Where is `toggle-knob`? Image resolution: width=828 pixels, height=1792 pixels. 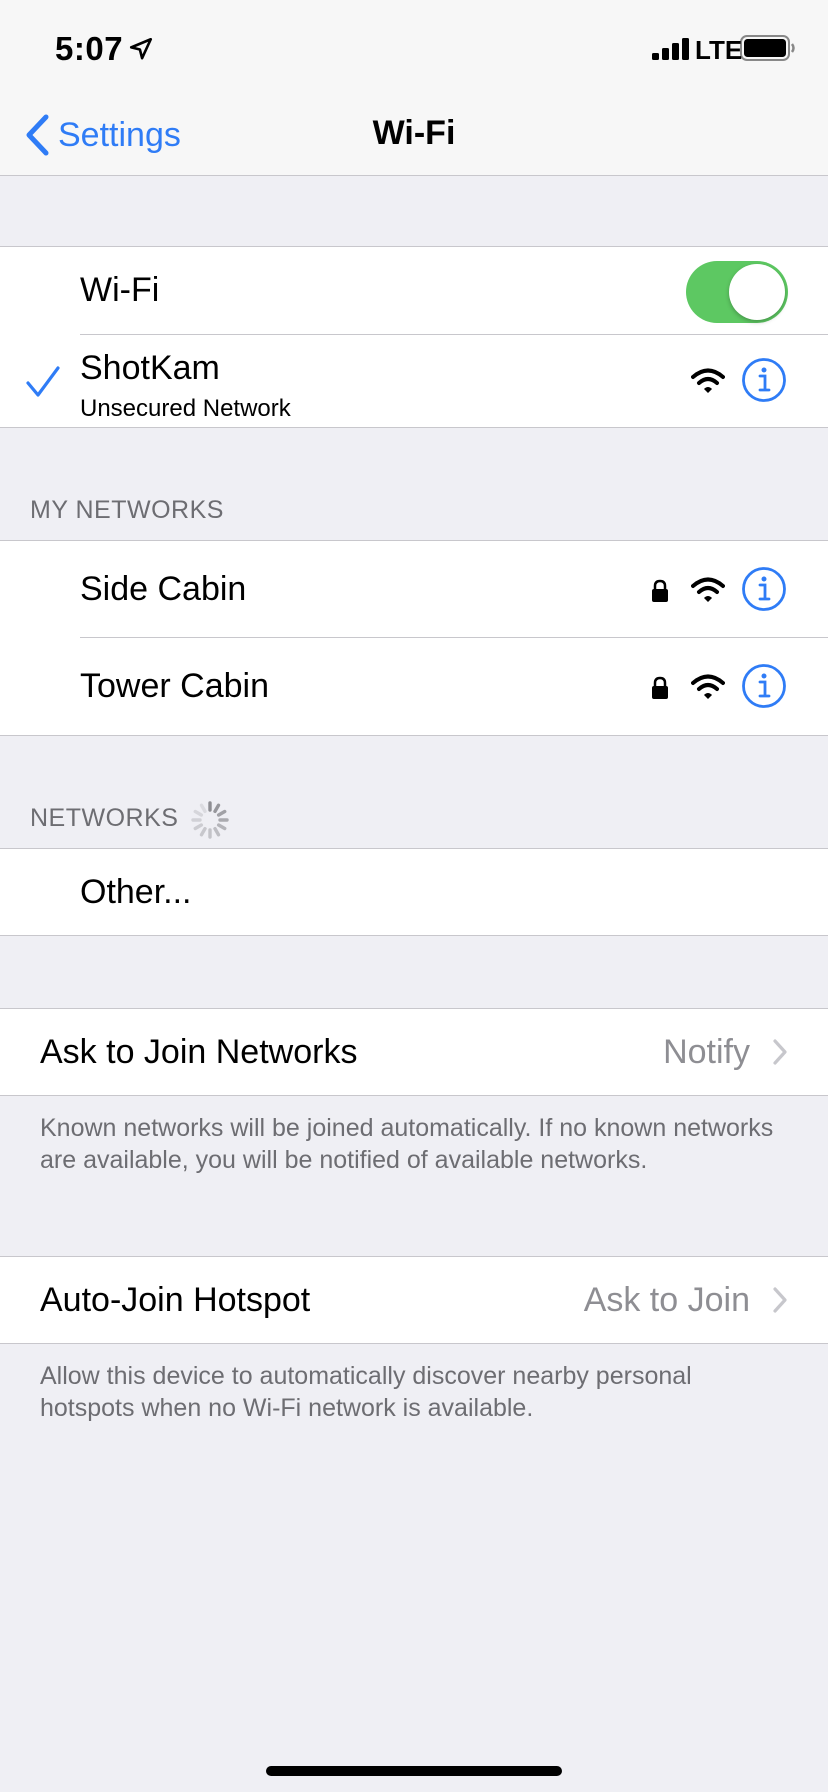 toggle-knob is located at coordinates (757, 292).